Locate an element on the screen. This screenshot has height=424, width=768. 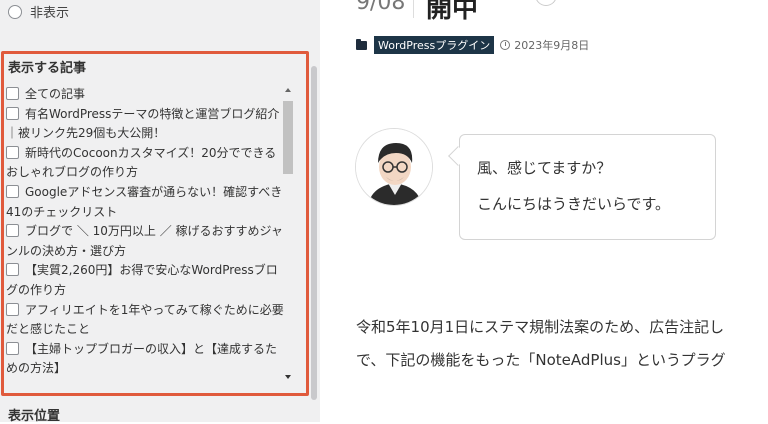
avatar-illustration is located at coordinates (394, 167).